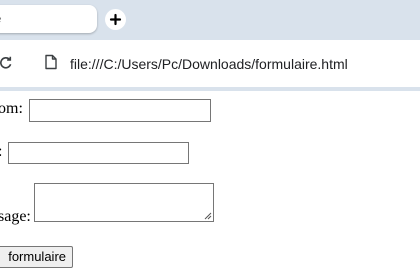  I want to click on reload-icon, so click(6, 62).